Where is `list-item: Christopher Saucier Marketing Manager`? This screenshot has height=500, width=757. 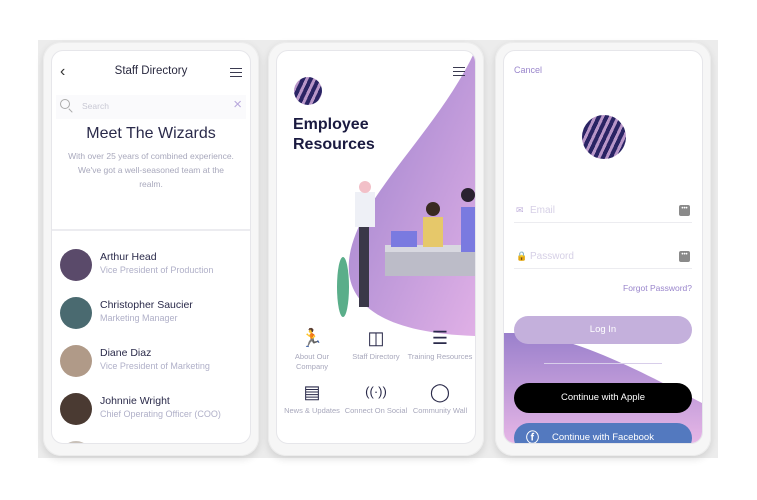 list-item: Christopher Saucier Marketing Manager is located at coordinates (155, 317).